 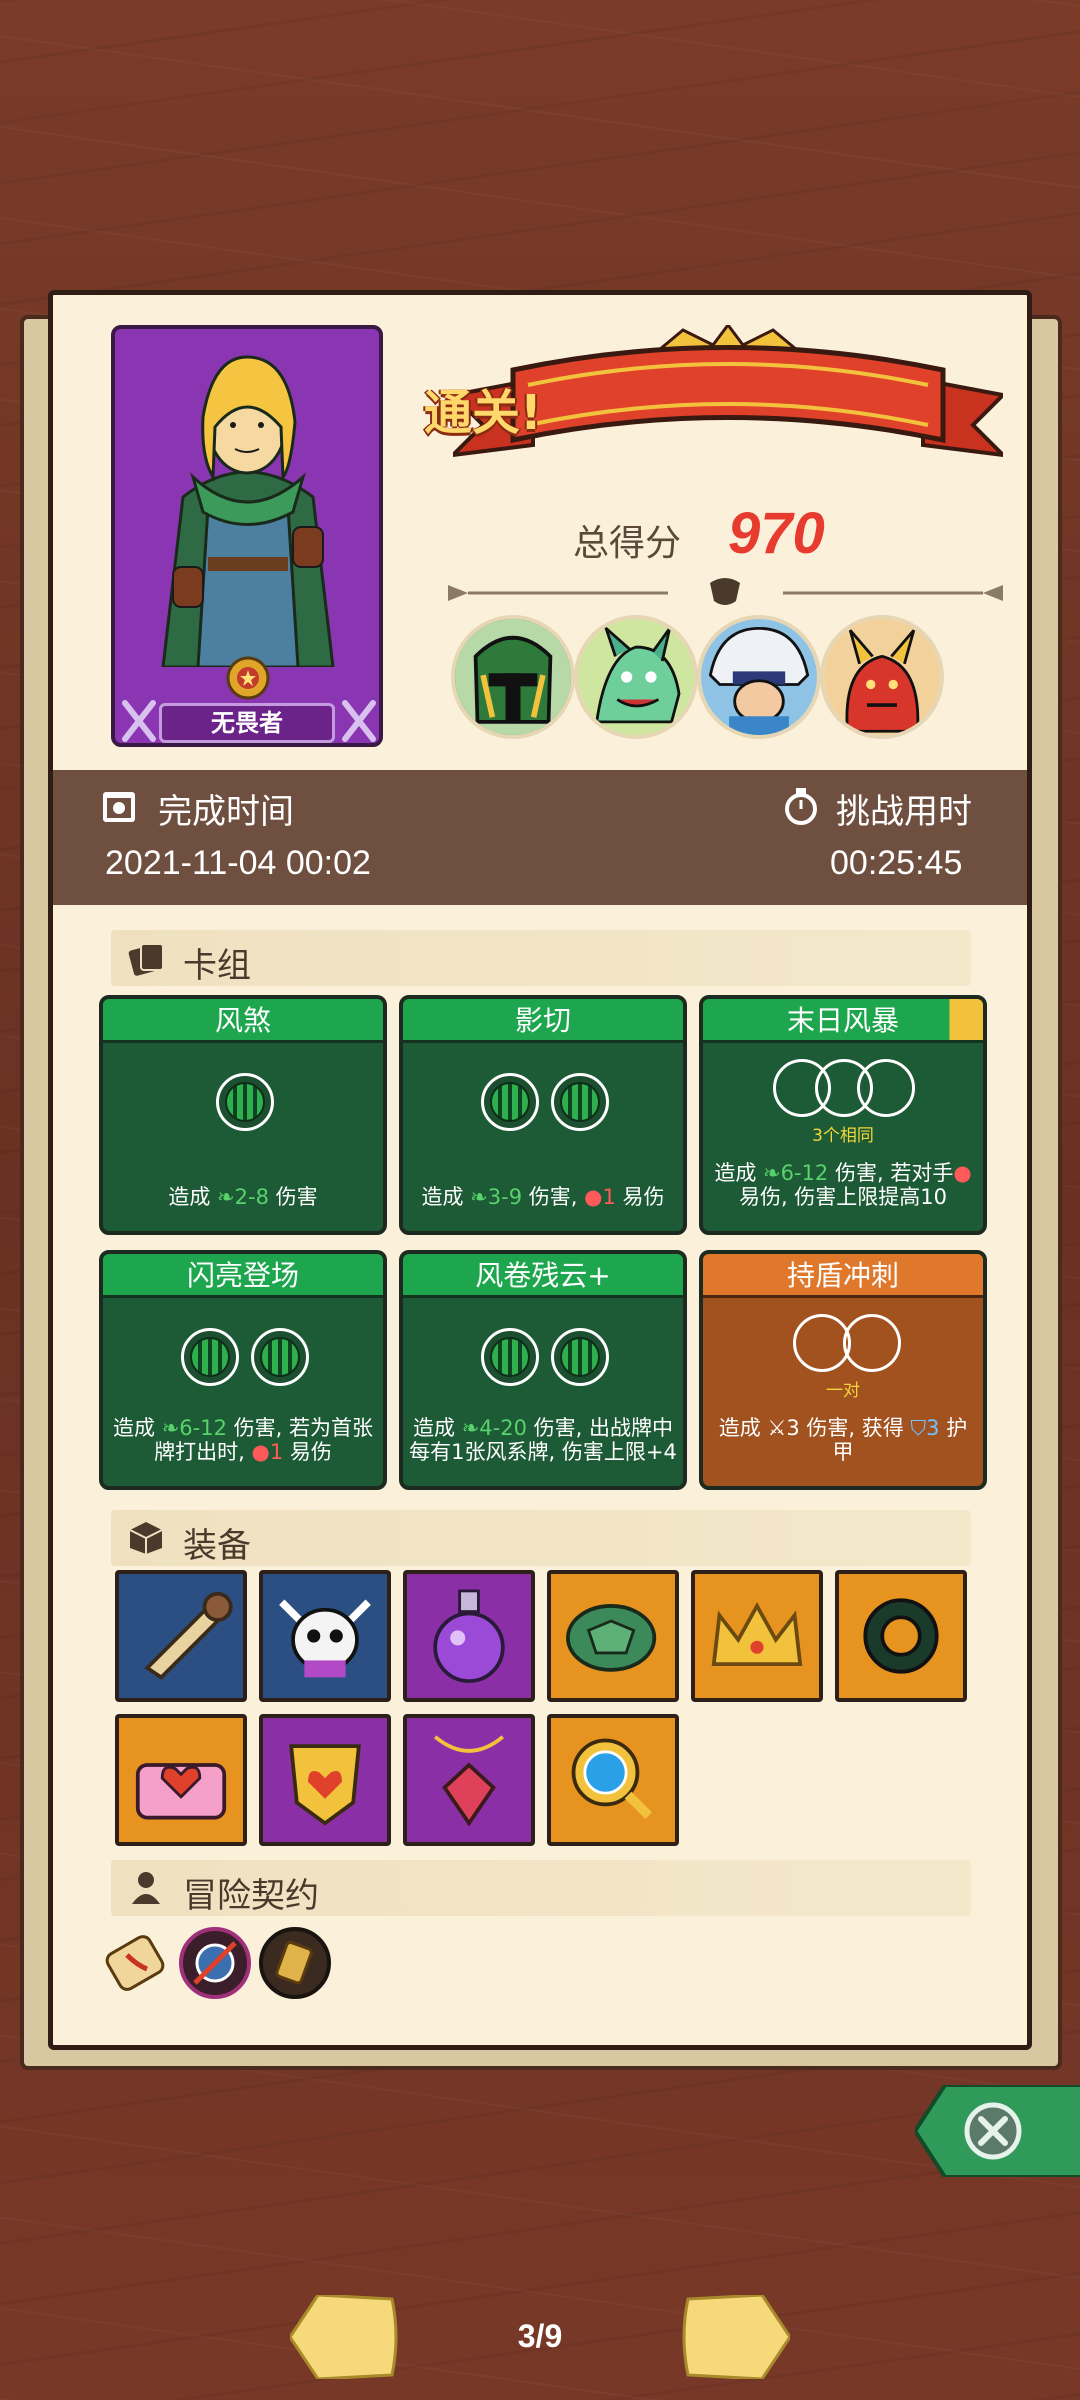 What do you see at coordinates (725, 591) in the screenshot?
I see `ornamental-divider` at bounding box center [725, 591].